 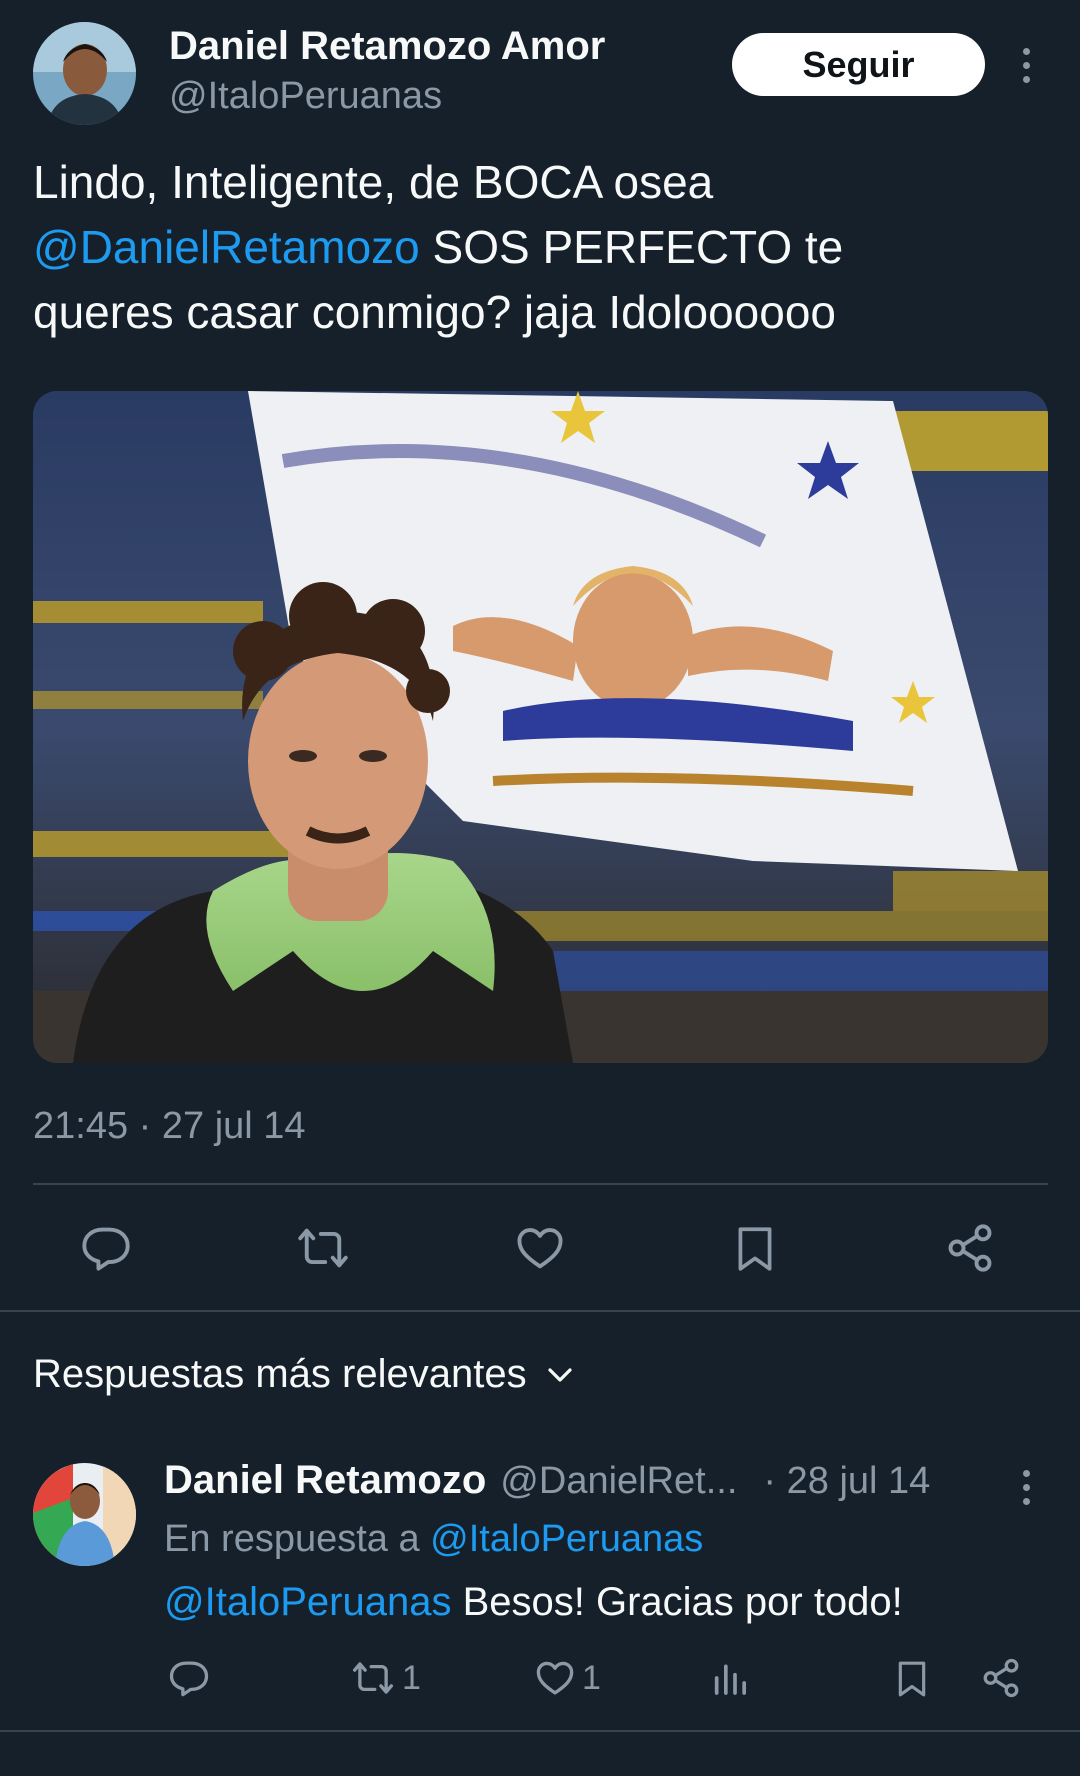 What do you see at coordinates (84, 1514) in the screenshot?
I see `reply-author-avatar` at bounding box center [84, 1514].